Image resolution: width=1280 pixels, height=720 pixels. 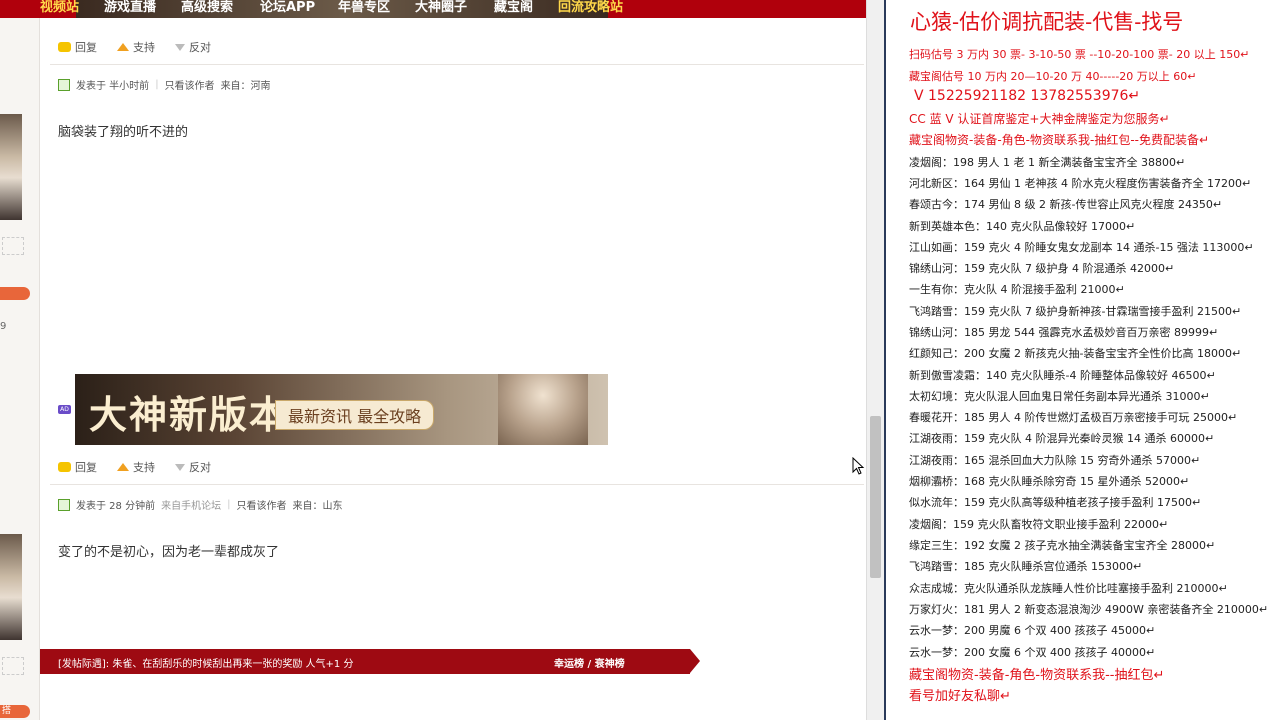 What do you see at coordinates (1080, 183) in the screenshot?
I see `panel-line: 河北新区：164 男仙 1 老神孩 4 阶水克火程度伤害装备齐全 17200↵` at bounding box center [1080, 183].